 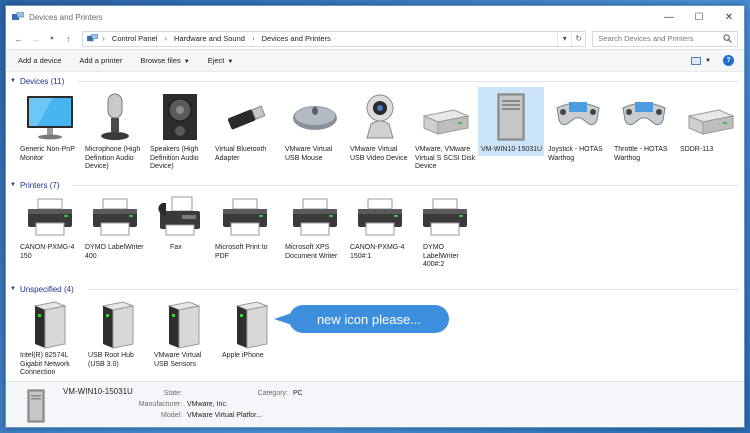 I want to click on printer-label: CANON-PXMG-4 150#:1, so click(x=377, y=252).